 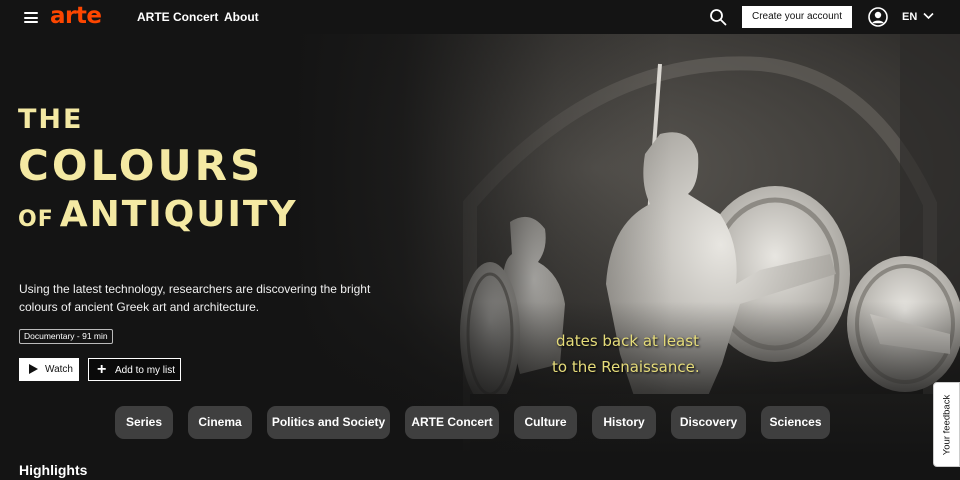 What do you see at coordinates (66, 336) in the screenshot?
I see `program-meta-badge: Documentary - 91 min` at bounding box center [66, 336].